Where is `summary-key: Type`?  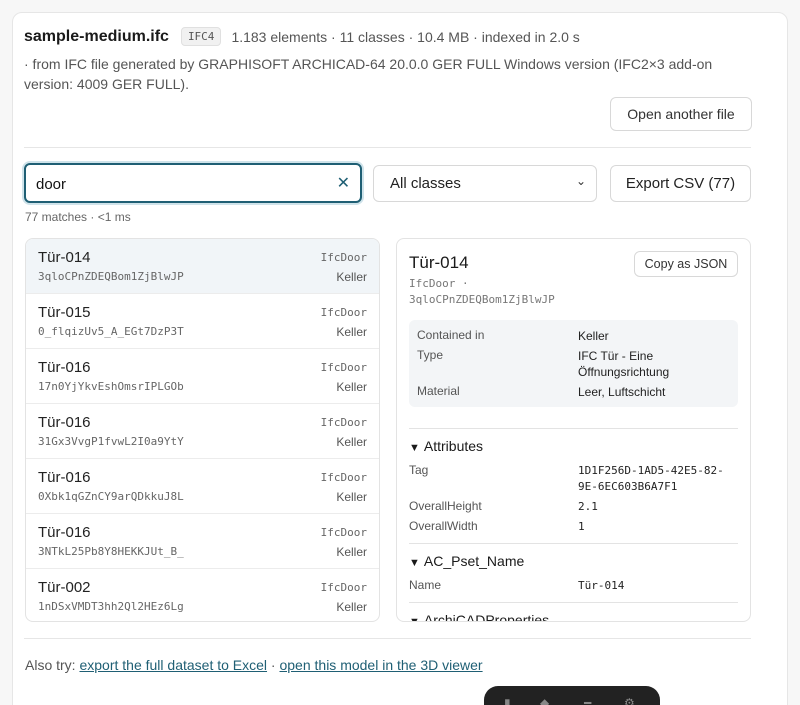
summary-key: Type is located at coordinates (430, 355).